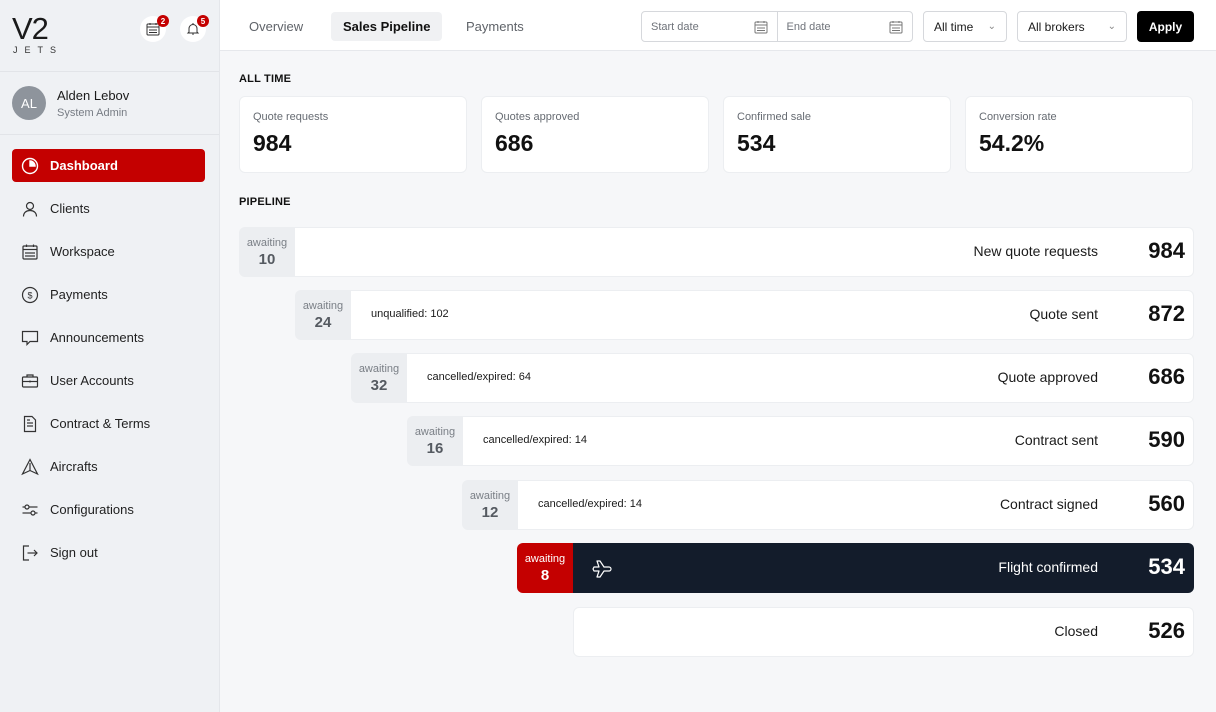 The height and width of the screenshot is (712, 1216). I want to click on sidebar-item-announcements: Announcements, so click(108, 337).